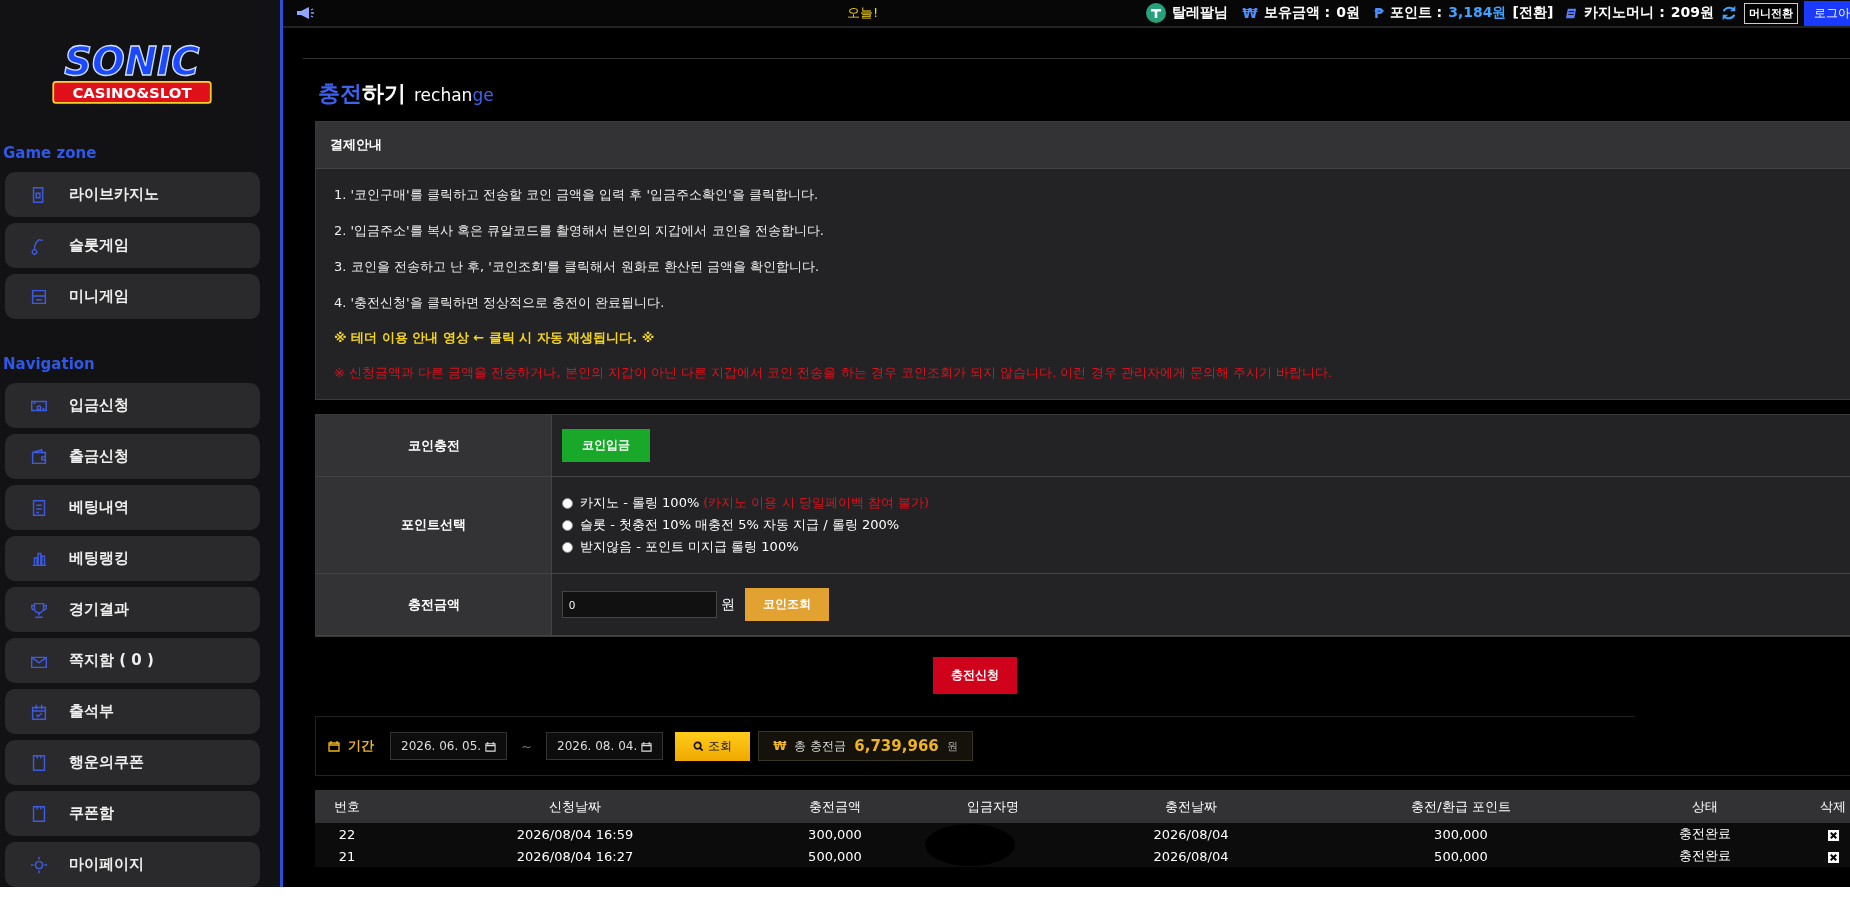  What do you see at coordinates (713, 746) in the screenshot?
I see `search-button: 조회` at bounding box center [713, 746].